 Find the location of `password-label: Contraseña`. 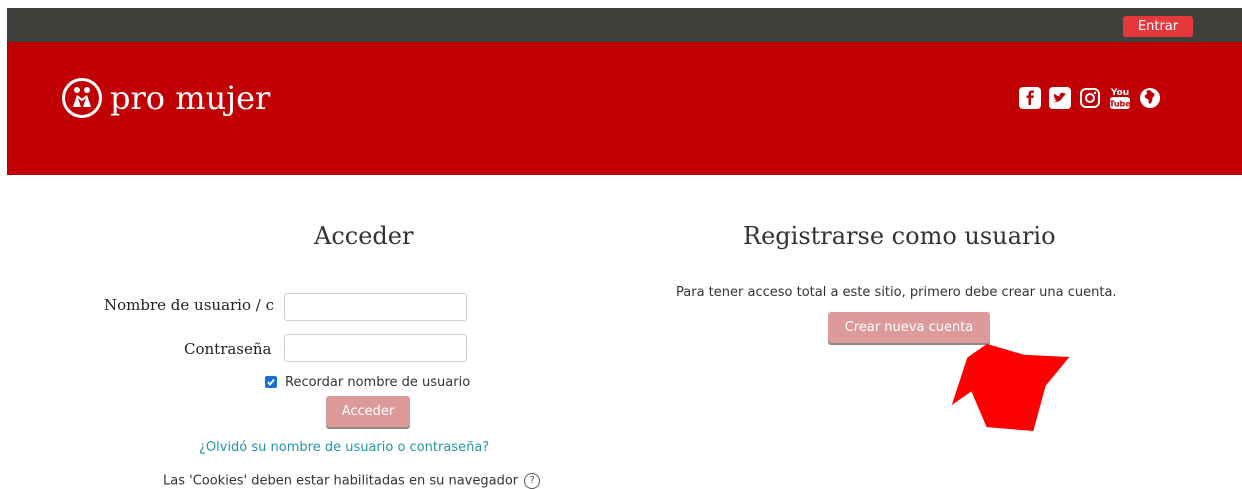

password-label: Contraseña is located at coordinates (228, 349).